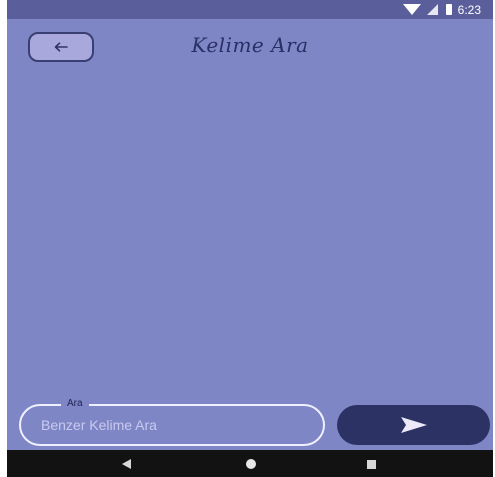  I want to click on status-time: 6:23, so click(469, 9).